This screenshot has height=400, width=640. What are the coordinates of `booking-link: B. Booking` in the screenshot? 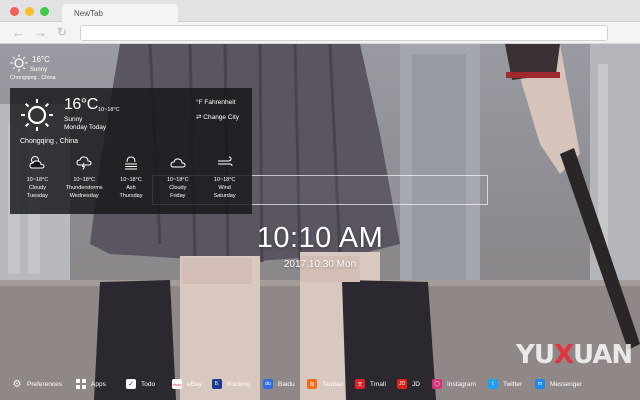 It's located at (231, 384).